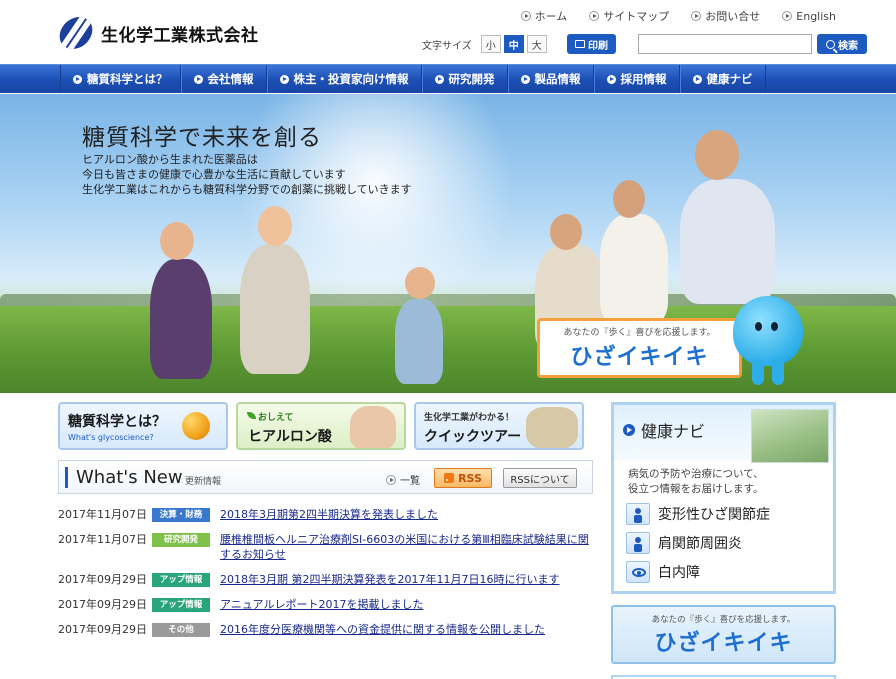  I want to click on hiza-ikiiki-banner: あなたの『歩く』喜びを応援します。 ひざイキイキ, so click(639, 348).